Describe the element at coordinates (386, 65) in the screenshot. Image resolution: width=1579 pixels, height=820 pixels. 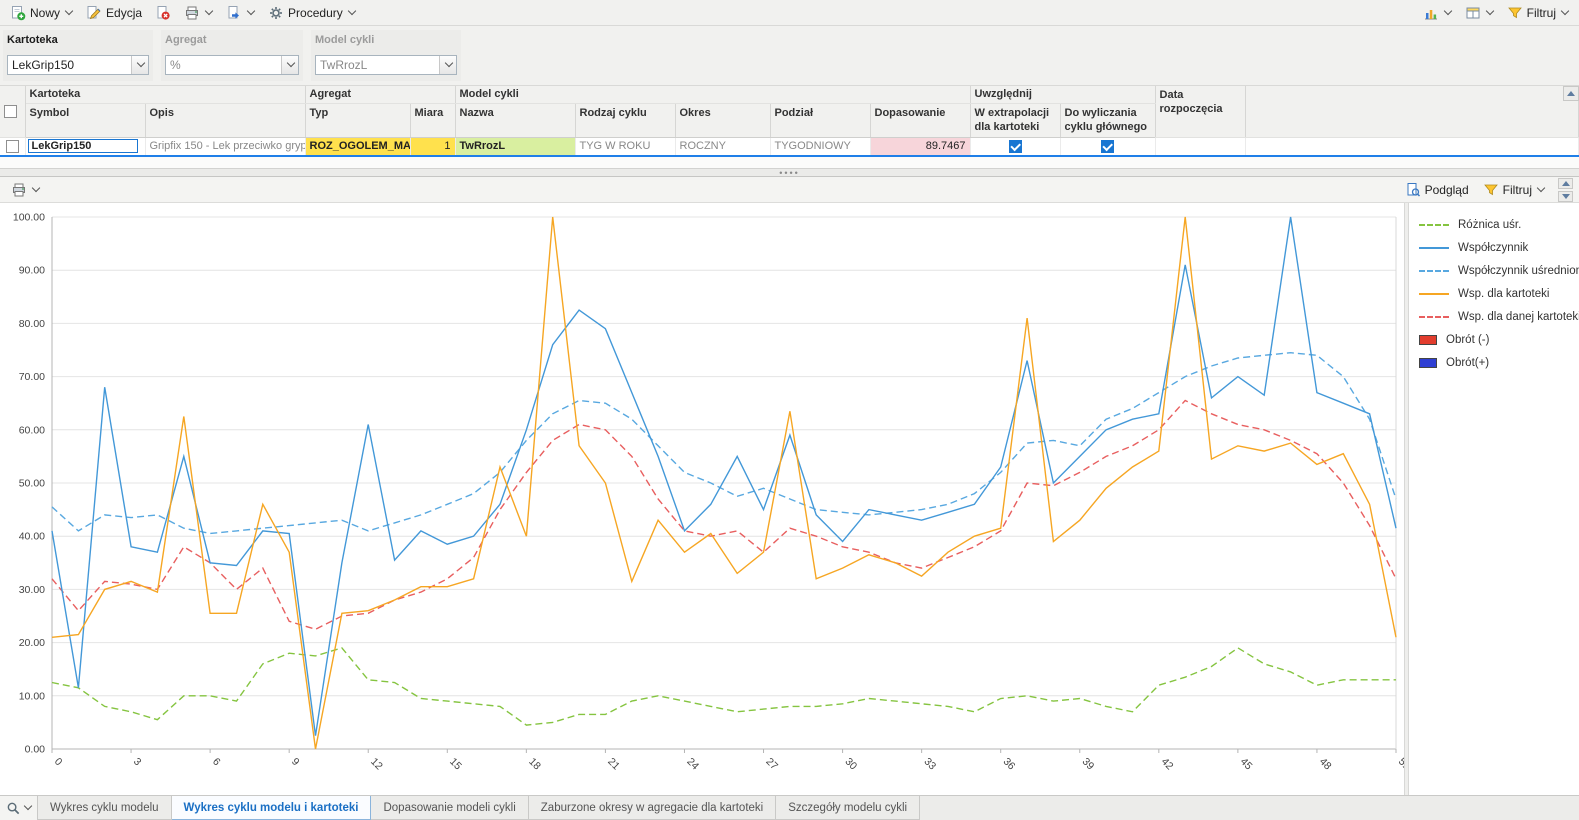
I see `model-cykli-combo: TwRrozL` at that location.